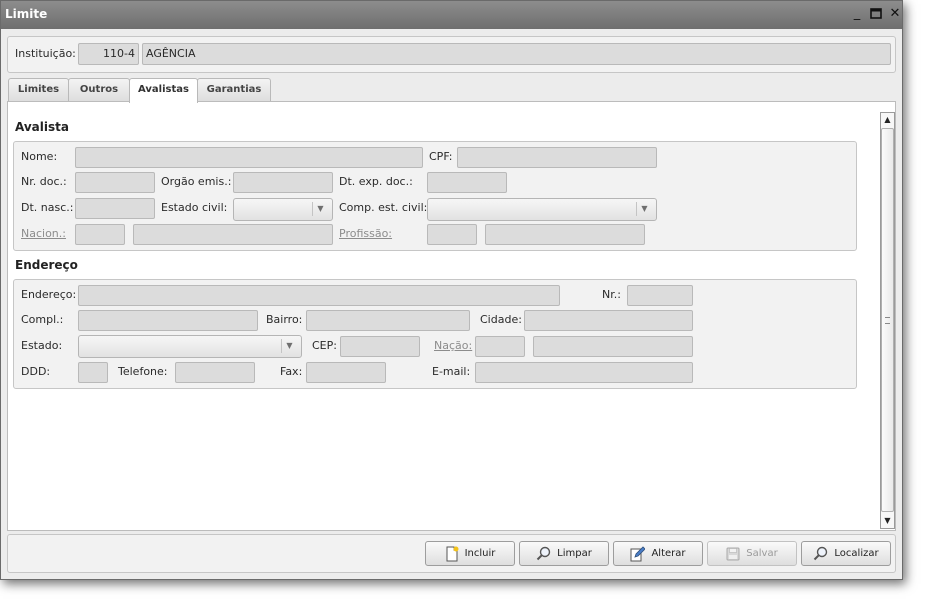  Describe the element at coordinates (324, 345) in the screenshot. I see `cep-label: CEP:` at that location.